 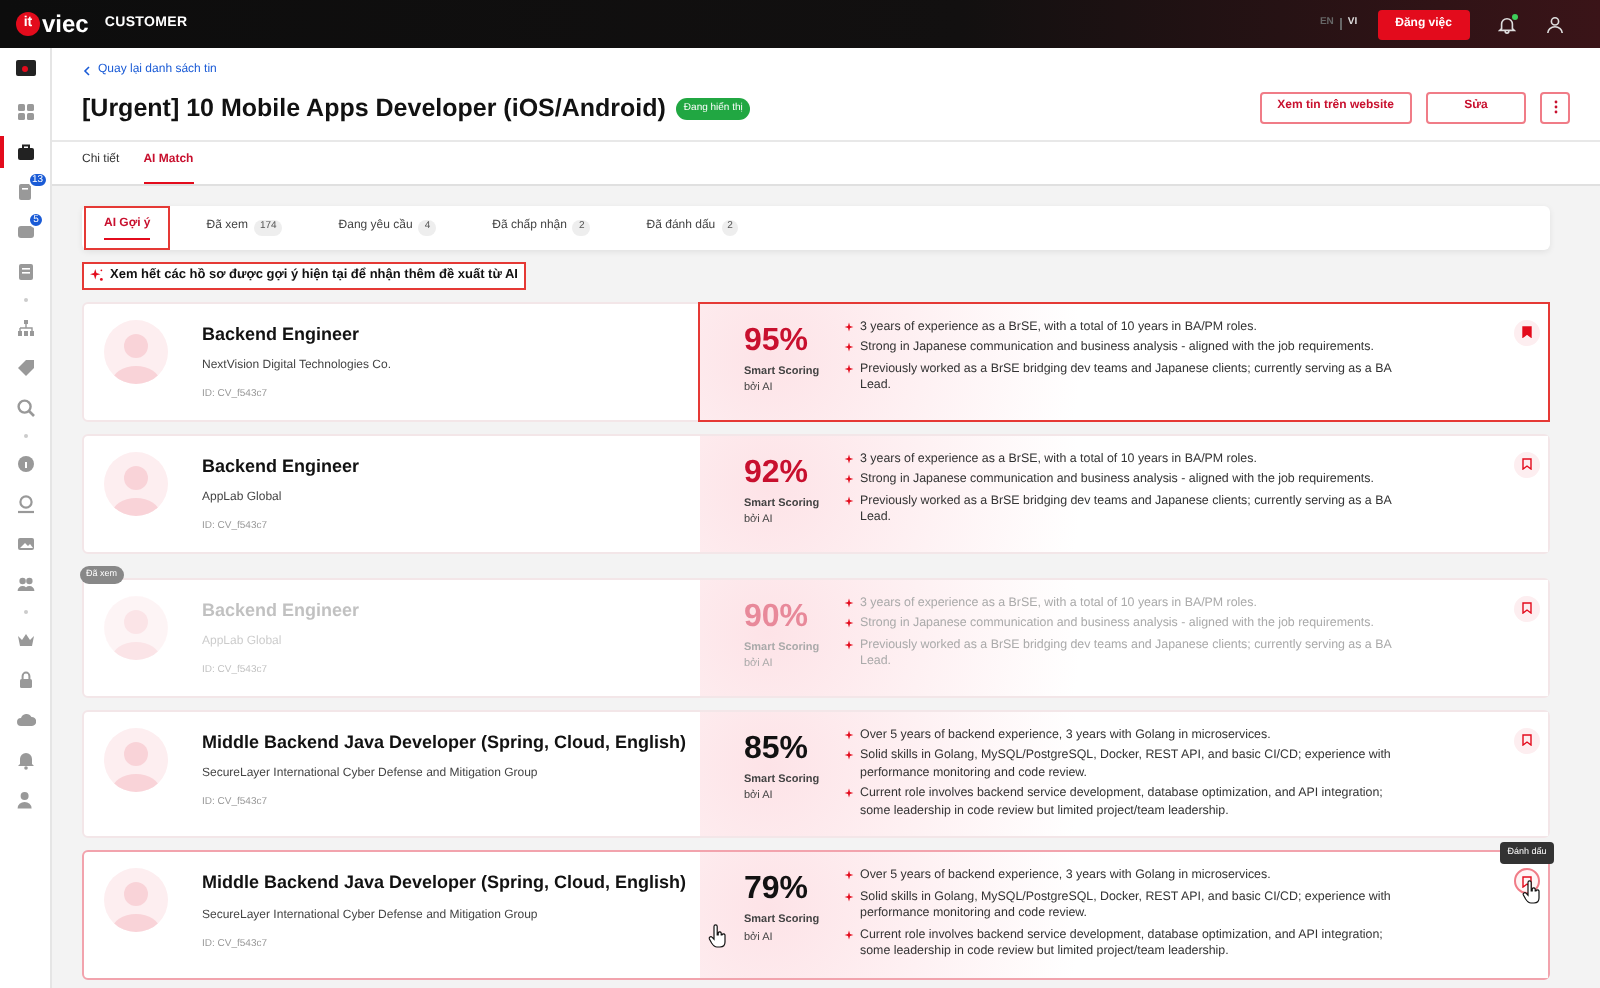 What do you see at coordinates (25, 464) in the screenshot?
I see `info-icon` at bounding box center [25, 464].